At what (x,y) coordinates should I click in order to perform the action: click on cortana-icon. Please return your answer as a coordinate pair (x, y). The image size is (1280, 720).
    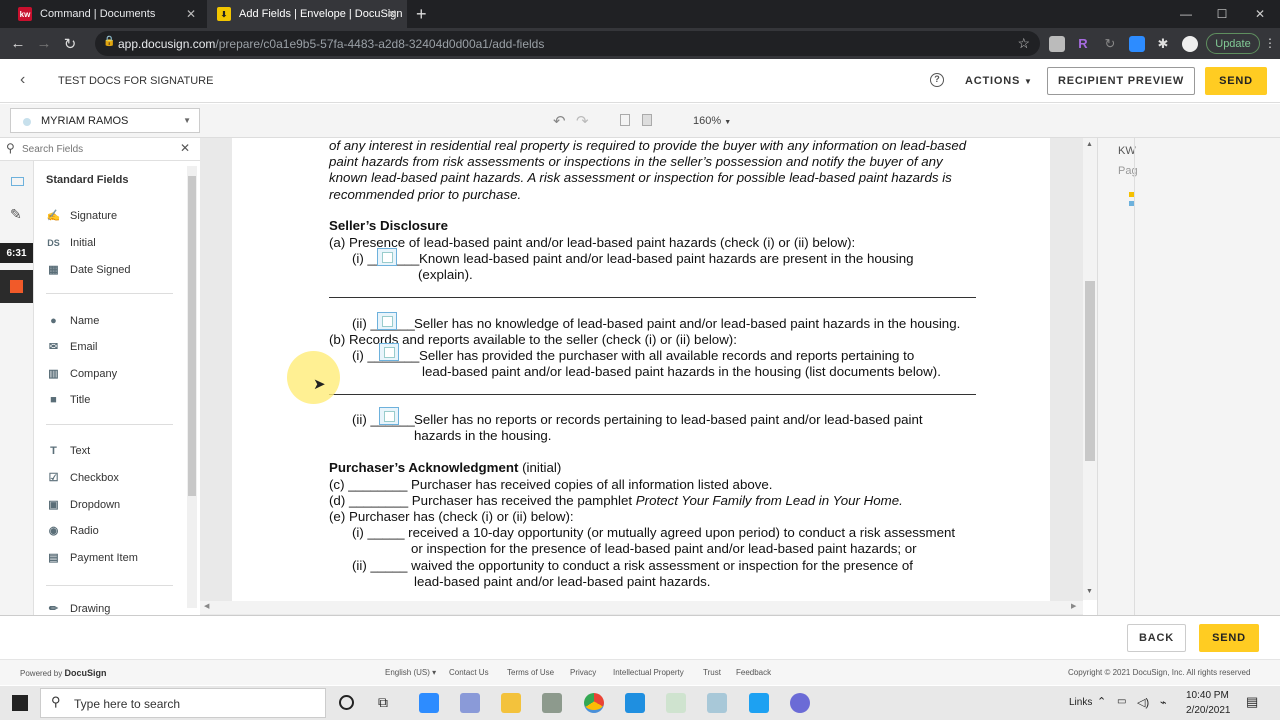
    Looking at the image, I should click on (346, 702).